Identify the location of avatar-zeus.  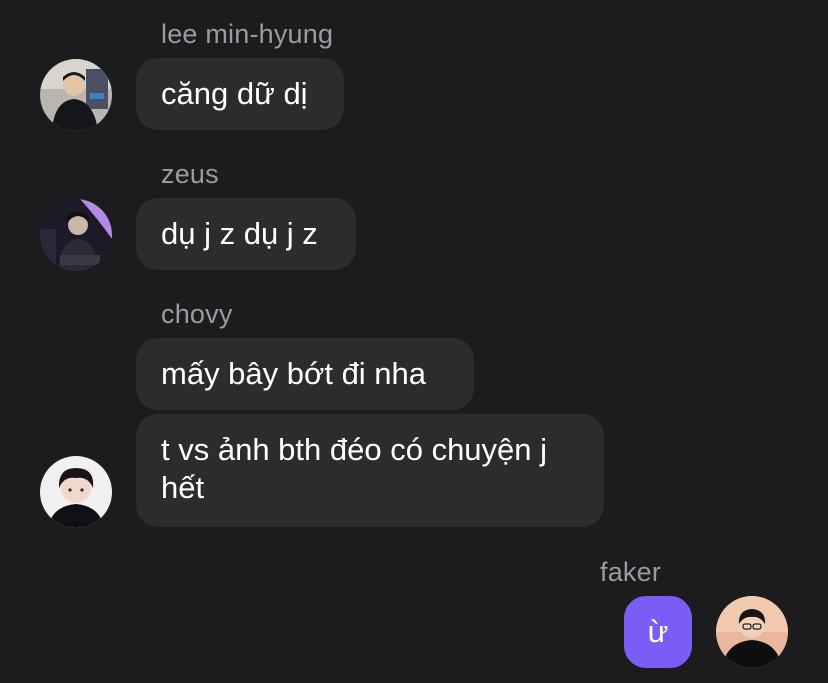
(76, 235).